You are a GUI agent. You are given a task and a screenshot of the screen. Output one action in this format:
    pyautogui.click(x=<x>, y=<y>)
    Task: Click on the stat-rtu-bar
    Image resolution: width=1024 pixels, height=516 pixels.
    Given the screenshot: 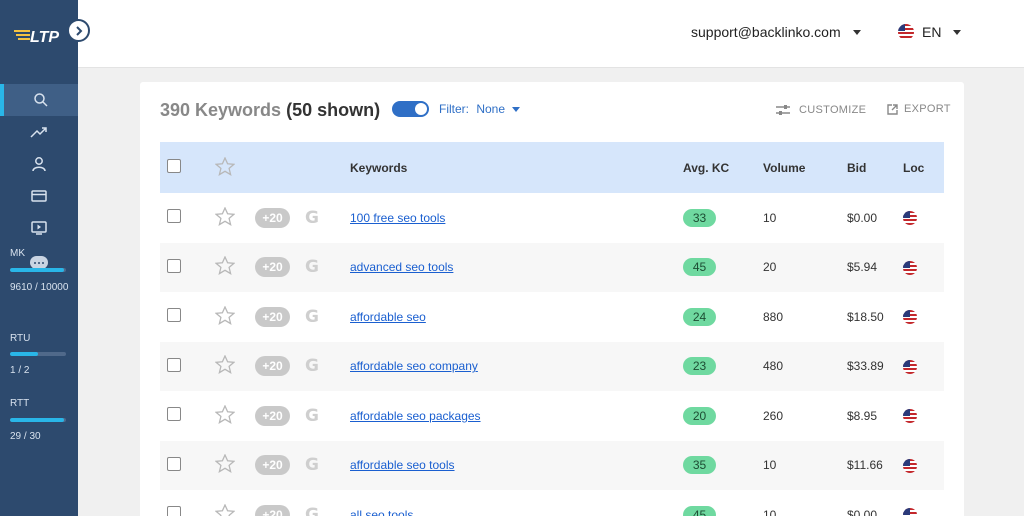 What is the action you would take?
    pyautogui.click(x=38, y=354)
    